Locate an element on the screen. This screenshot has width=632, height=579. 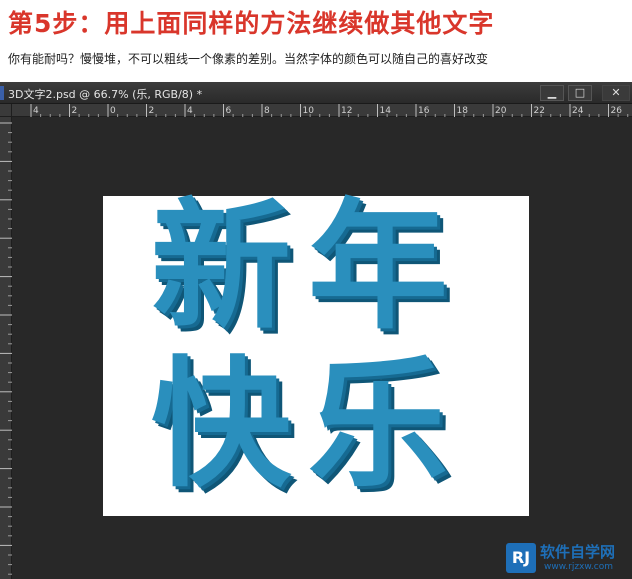
watermark-name: 软件自学网 is located at coordinates (578, 552).